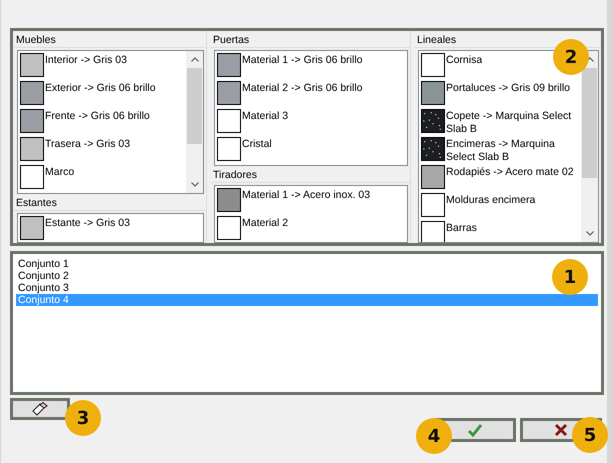 Image resolution: width=613 pixels, height=463 pixels. What do you see at coordinates (110, 204) in the screenshot?
I see `group-title: Estantes` at bounding box center [110, 204].